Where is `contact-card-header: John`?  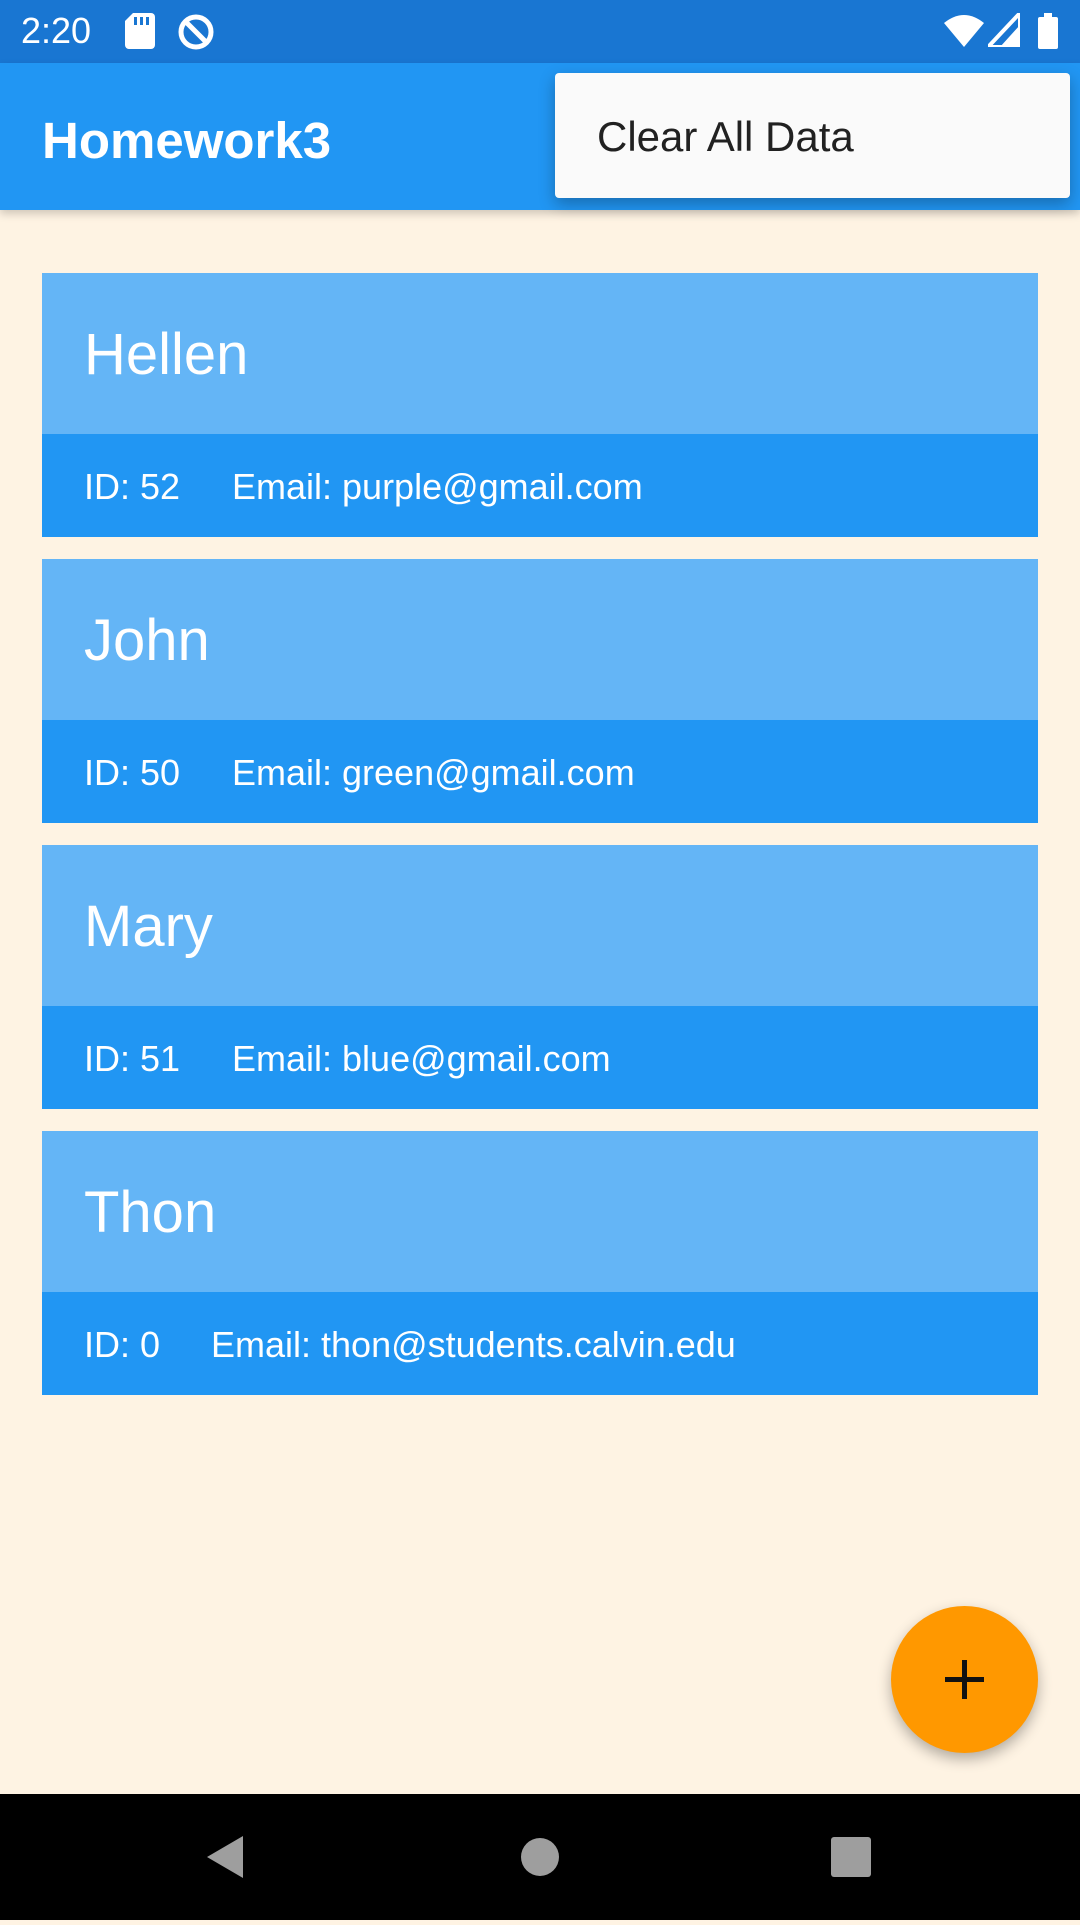
contact-card-header: John is located at coordinates (540, 639).